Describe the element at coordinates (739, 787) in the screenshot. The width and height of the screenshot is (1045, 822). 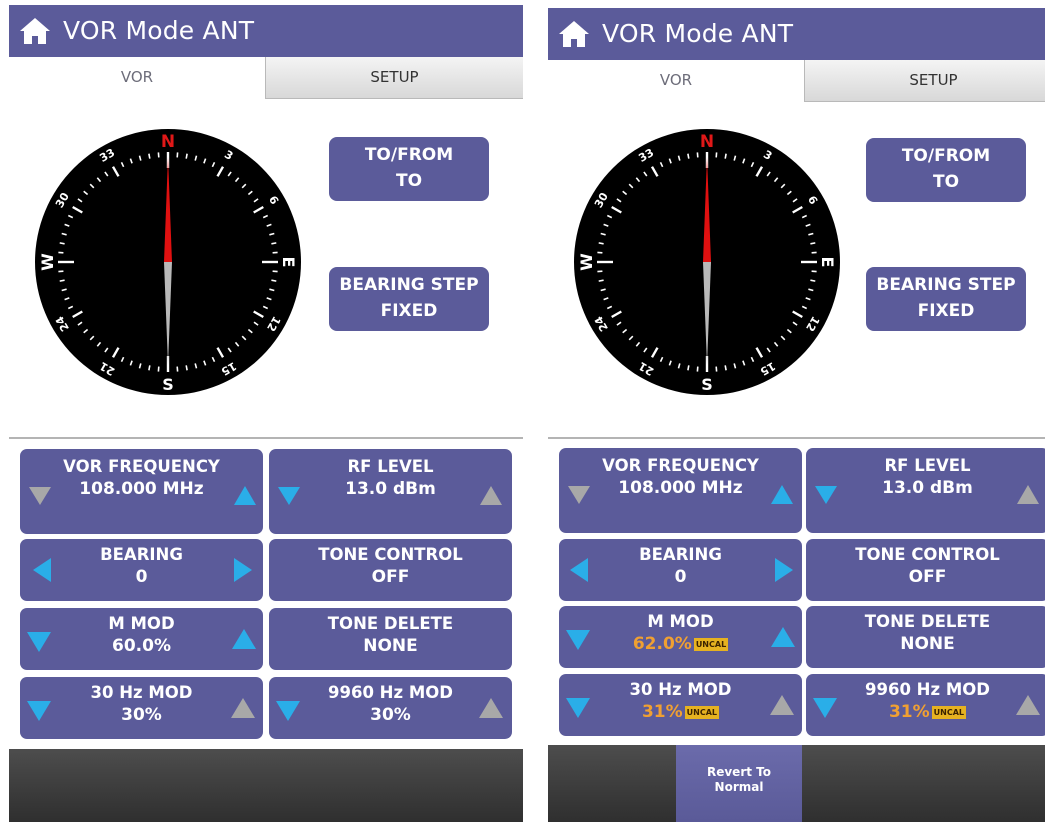
I see `revert-line2: Normal` at that location.